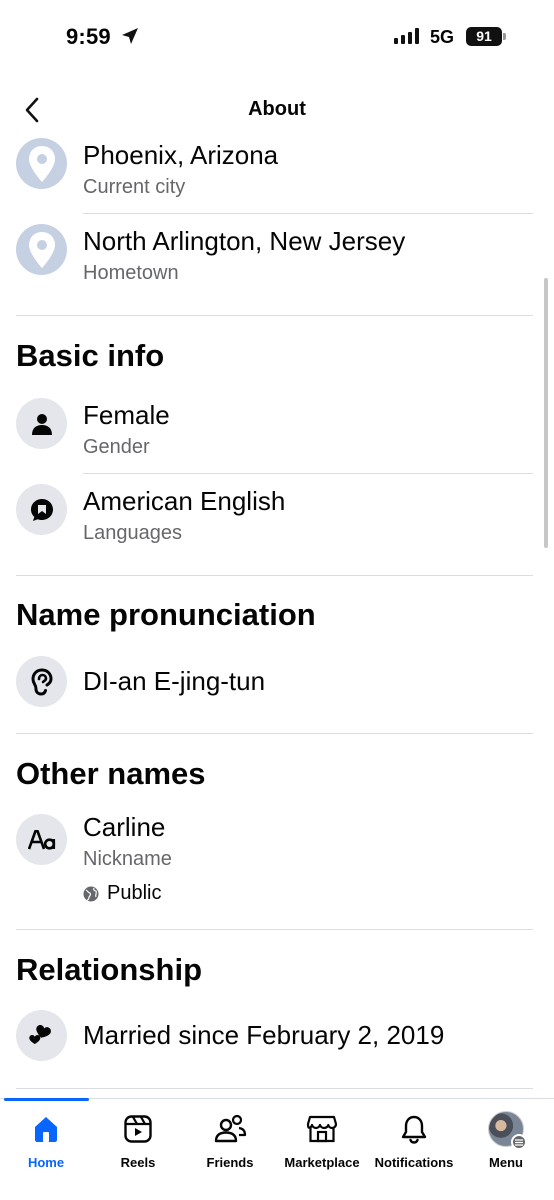 Image resolution: width=554 pixels, height=1200 pixels. What do you see at coordinates (277, 436) in the screenshot?
I see `list-item-gender: Female Gender` at bounding box center [277, 436].